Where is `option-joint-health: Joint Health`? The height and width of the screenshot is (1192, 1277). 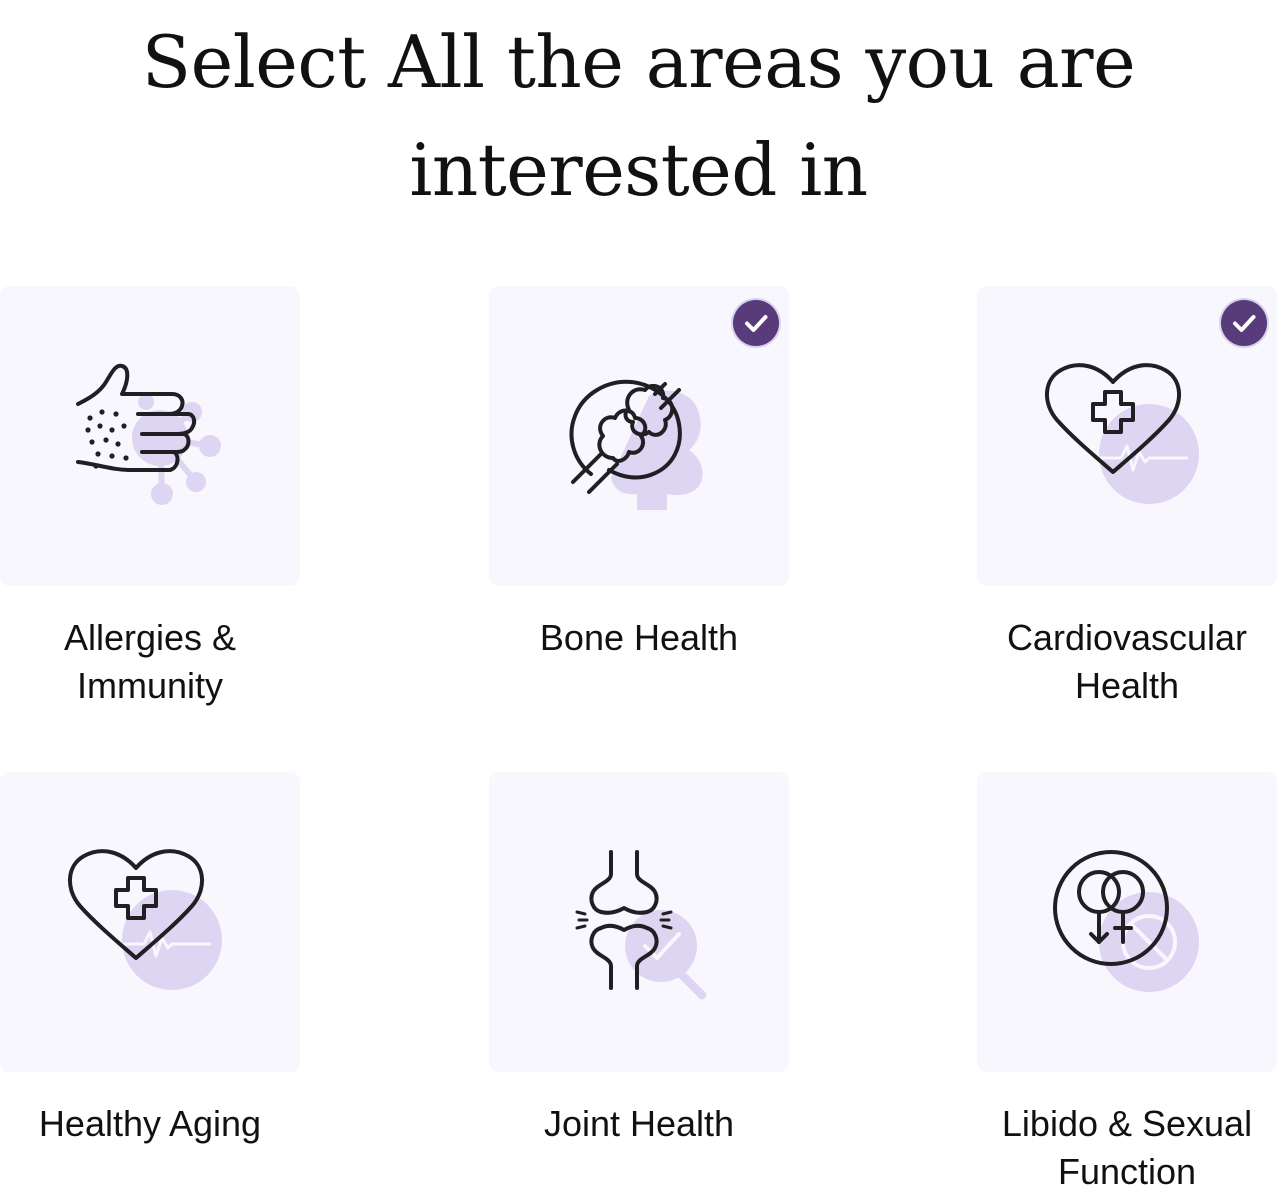
option-joint-health: Joint Health is located at coordinates (639, 960).